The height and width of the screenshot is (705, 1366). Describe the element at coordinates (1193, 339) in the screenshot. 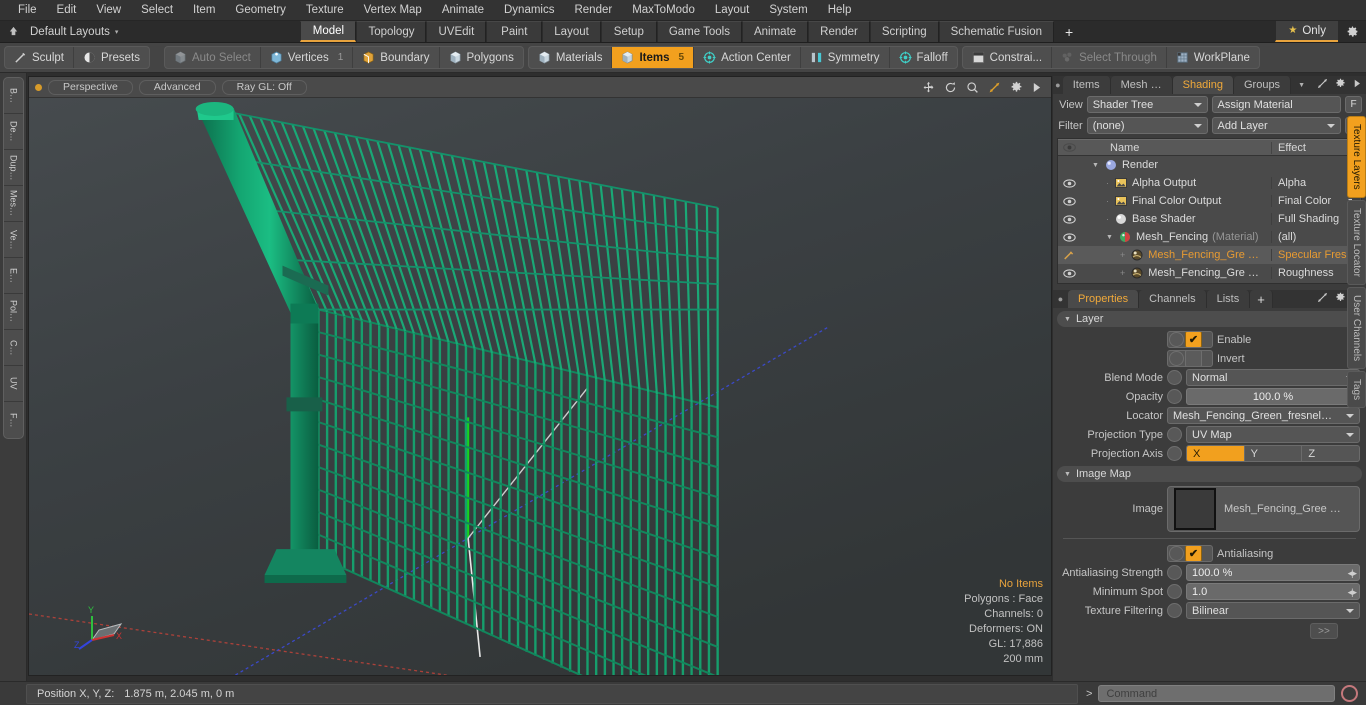

I see `enable-checkbox: ✔` at that location.